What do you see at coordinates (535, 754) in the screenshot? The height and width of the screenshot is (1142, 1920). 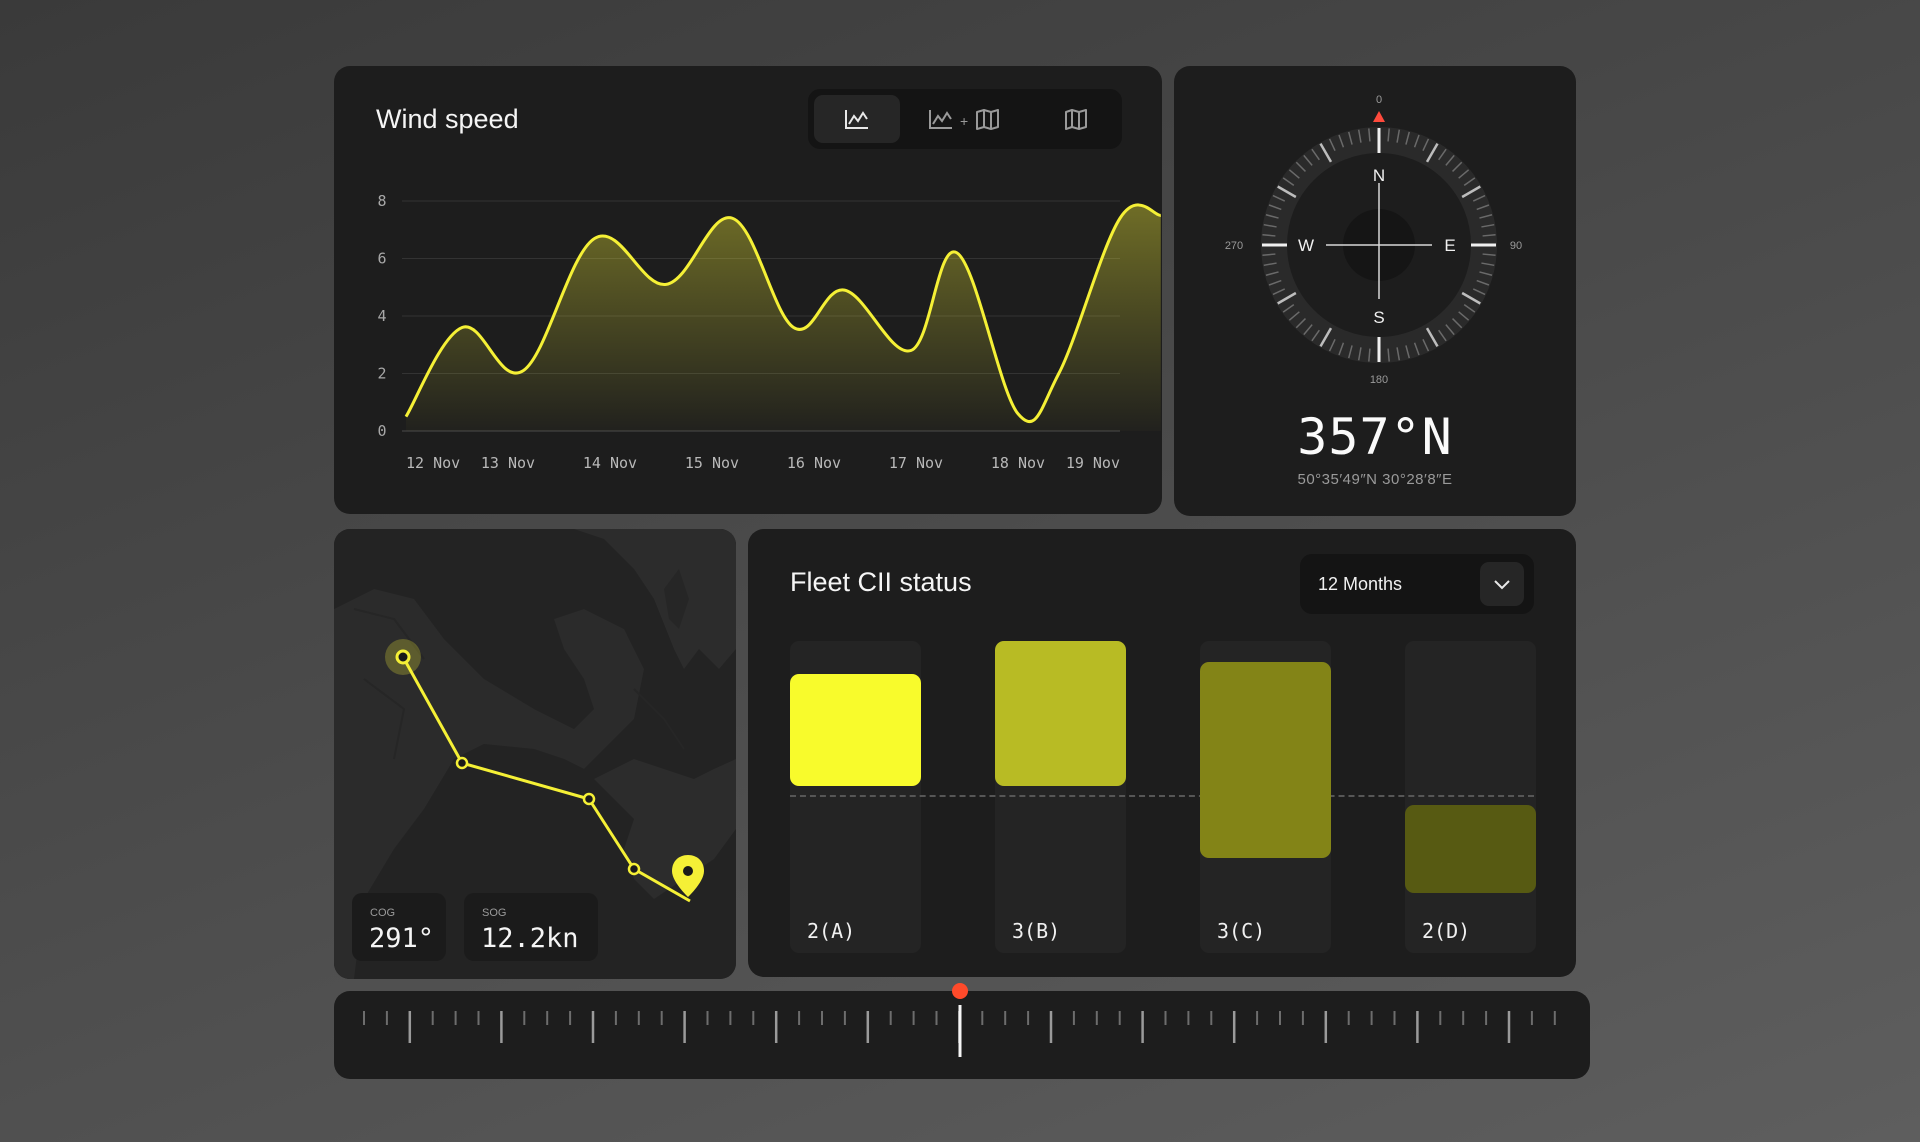 I see `route-map-card: COG 291° SOG 12.2kn` at bounding box center [535, 754].